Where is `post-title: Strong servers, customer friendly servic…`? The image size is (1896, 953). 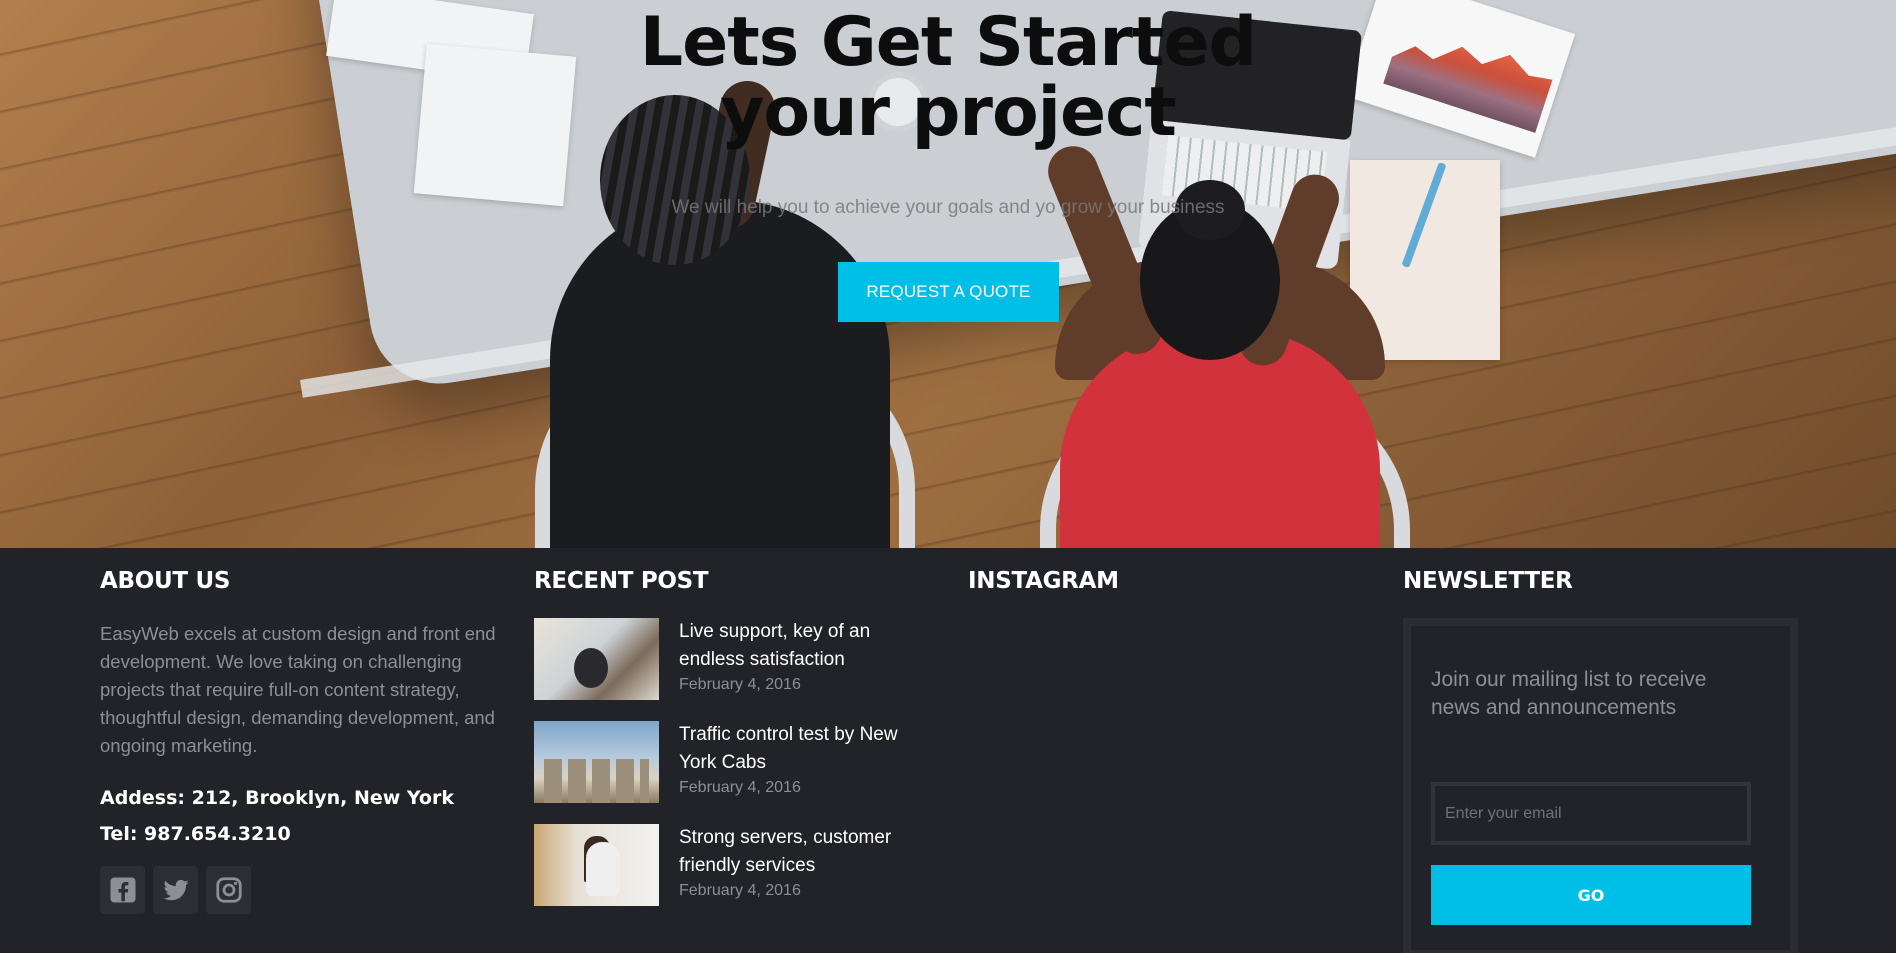 post-title: Strong servers, customer friendly servic… is located at coordinates (799, 852).